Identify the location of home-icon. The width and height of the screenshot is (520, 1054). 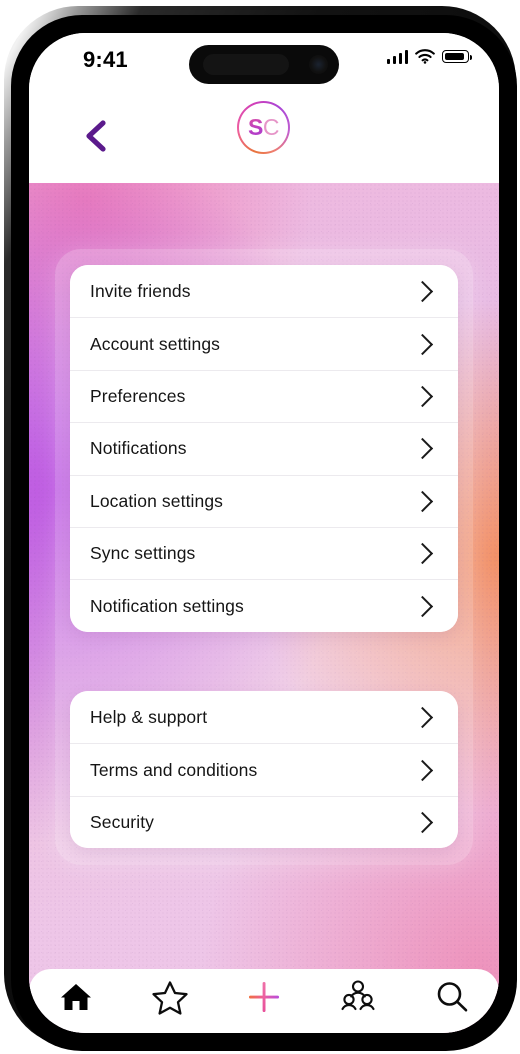
(76, 997).